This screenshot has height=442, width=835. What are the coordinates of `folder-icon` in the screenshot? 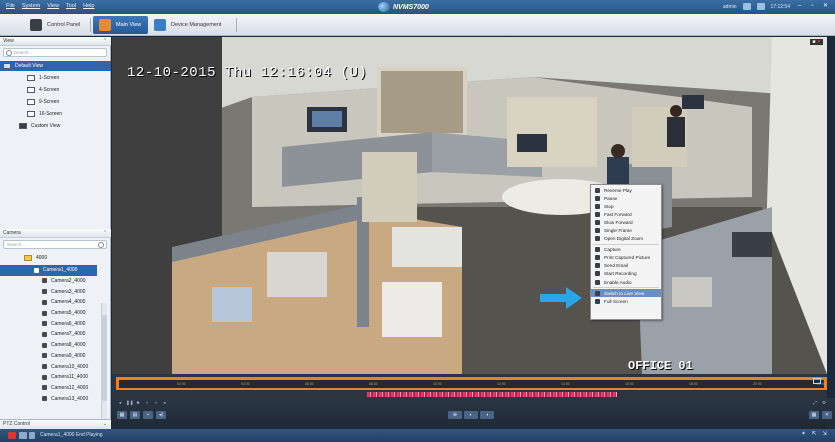 It's located at (7, 66).